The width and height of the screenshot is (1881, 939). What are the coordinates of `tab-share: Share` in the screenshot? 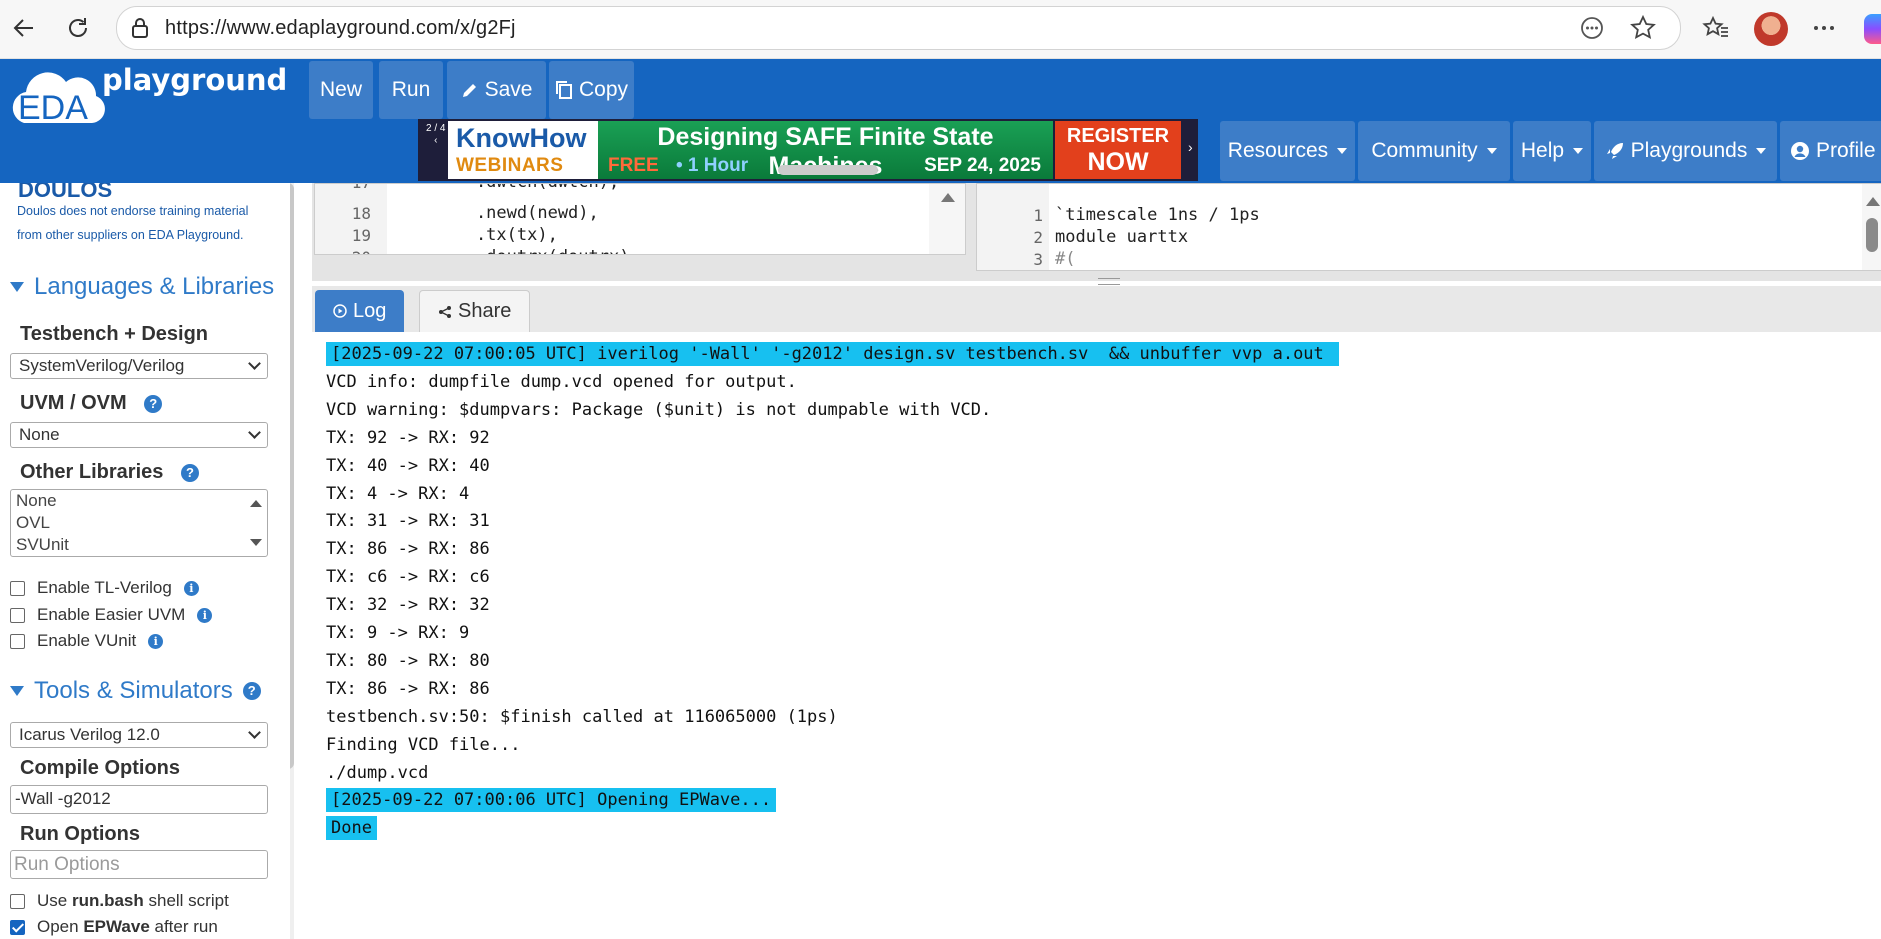 It's located at (475, 311).